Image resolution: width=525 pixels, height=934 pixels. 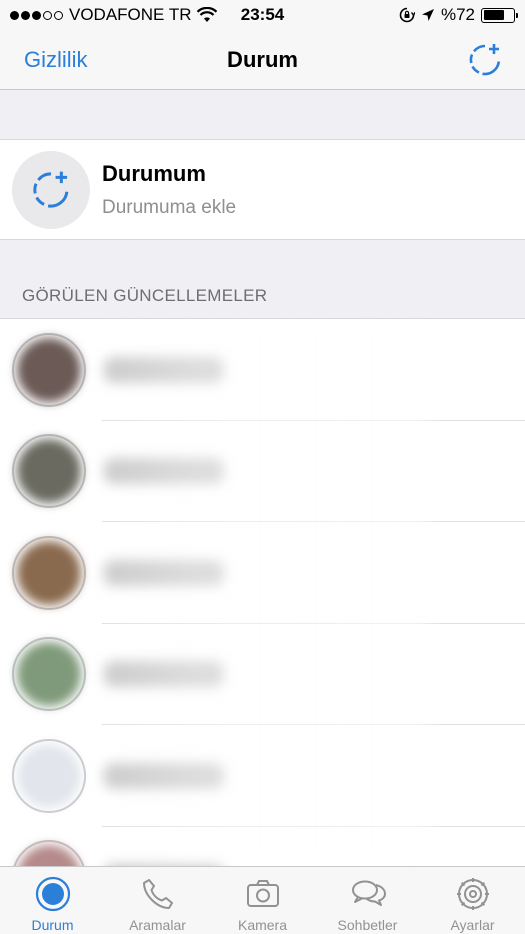 I want to click on location-arrow-icon, so click(x=427, y=15).